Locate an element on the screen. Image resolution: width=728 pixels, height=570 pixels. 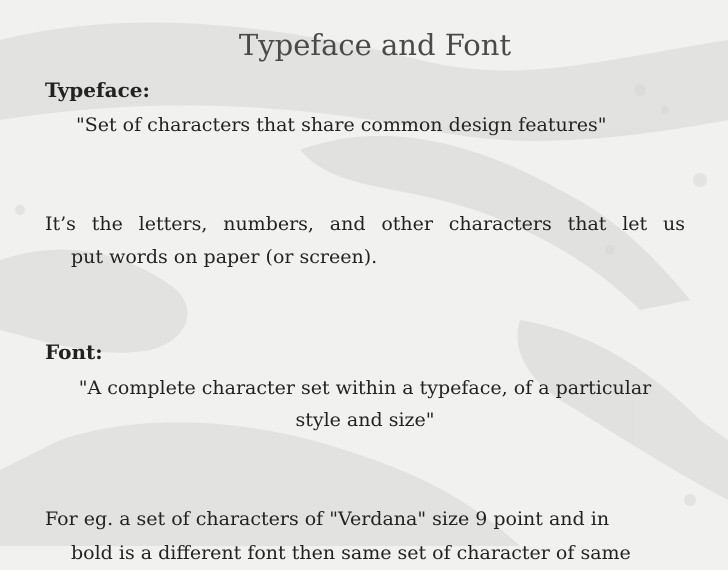
typeface-explanation-line-2: put words on paper (or screen). is located at coordinates (365, 257).